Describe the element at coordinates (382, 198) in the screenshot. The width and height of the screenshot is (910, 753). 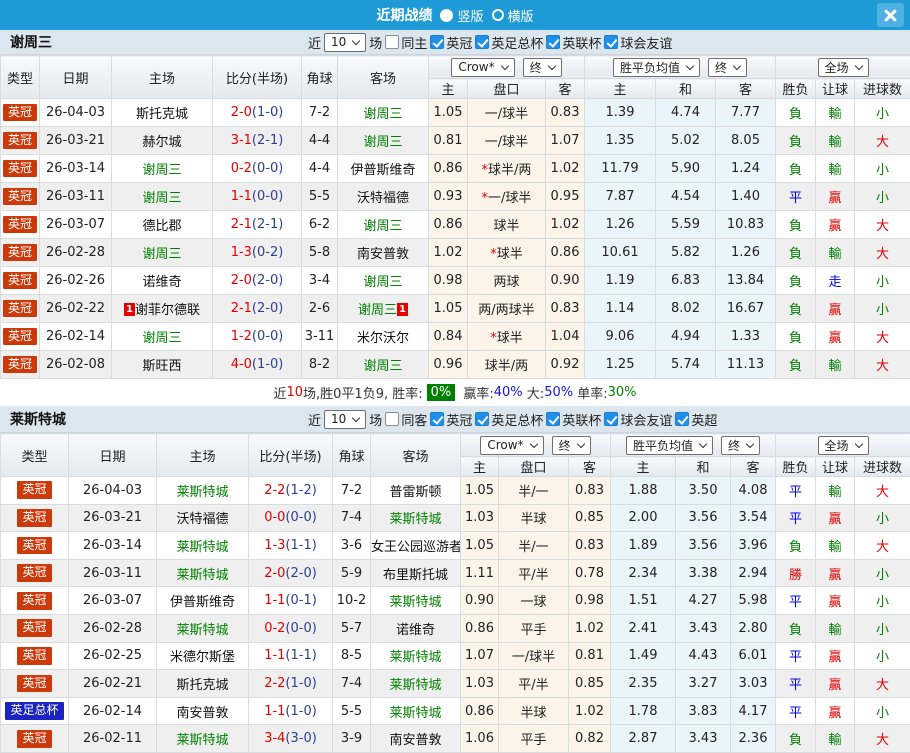
I see `away-team-name: 沃特福德` at that location.